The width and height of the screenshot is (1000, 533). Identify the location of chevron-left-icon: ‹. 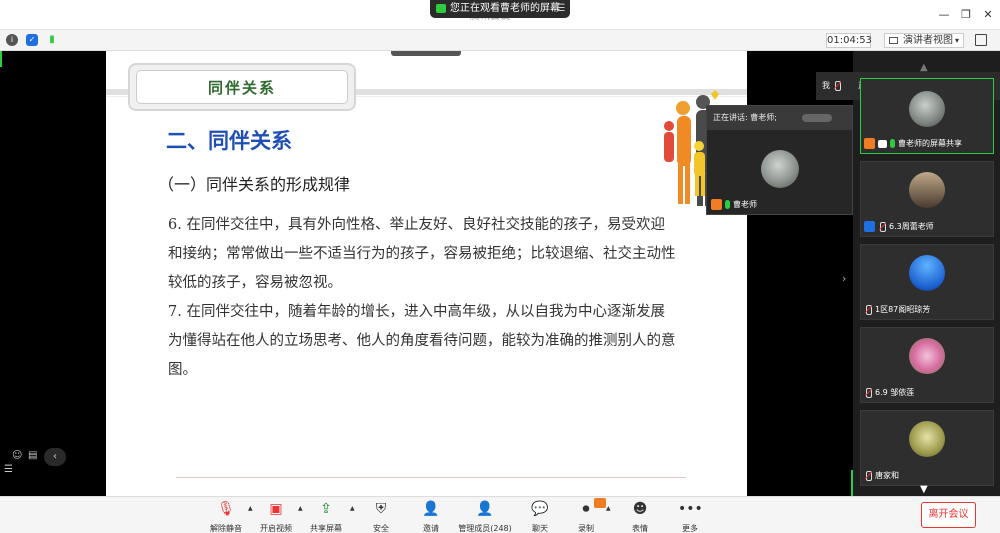
(55, 457).